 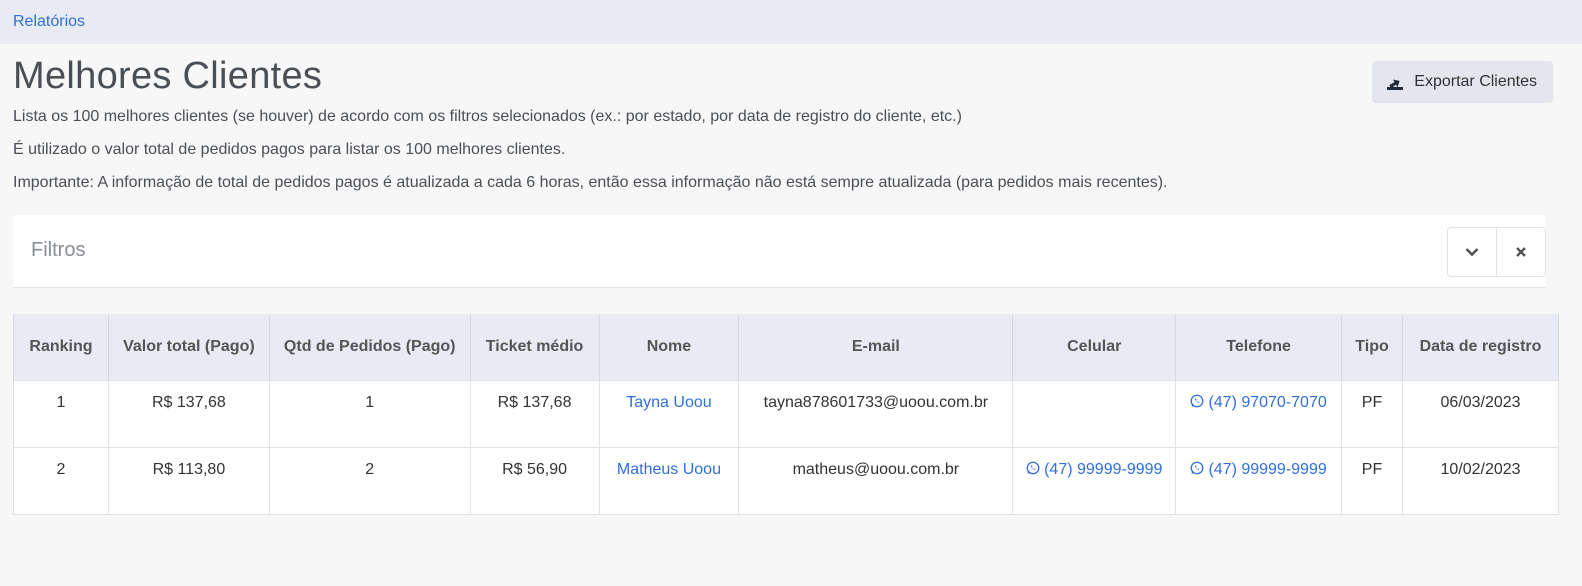 I want to click on header-nome: Nome, so click(x=669, y=347).